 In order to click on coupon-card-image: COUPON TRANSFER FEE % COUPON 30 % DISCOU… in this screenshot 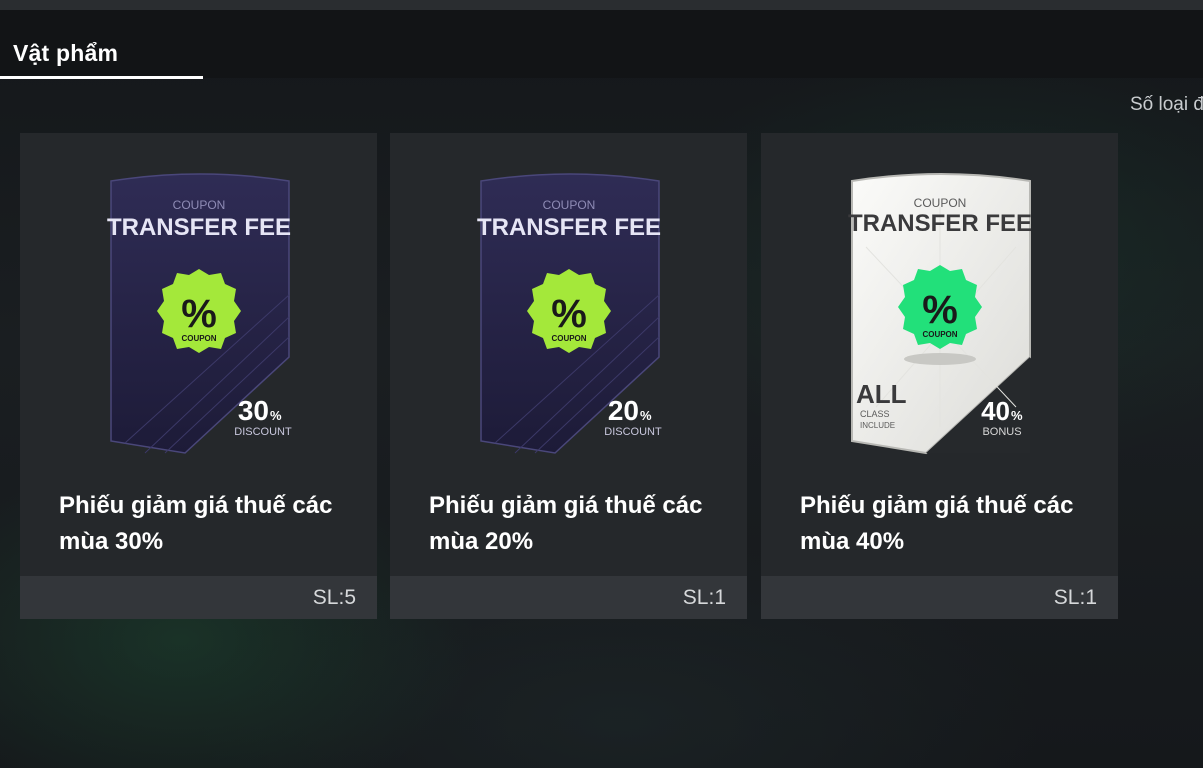, I will do `click(199, 313)`.